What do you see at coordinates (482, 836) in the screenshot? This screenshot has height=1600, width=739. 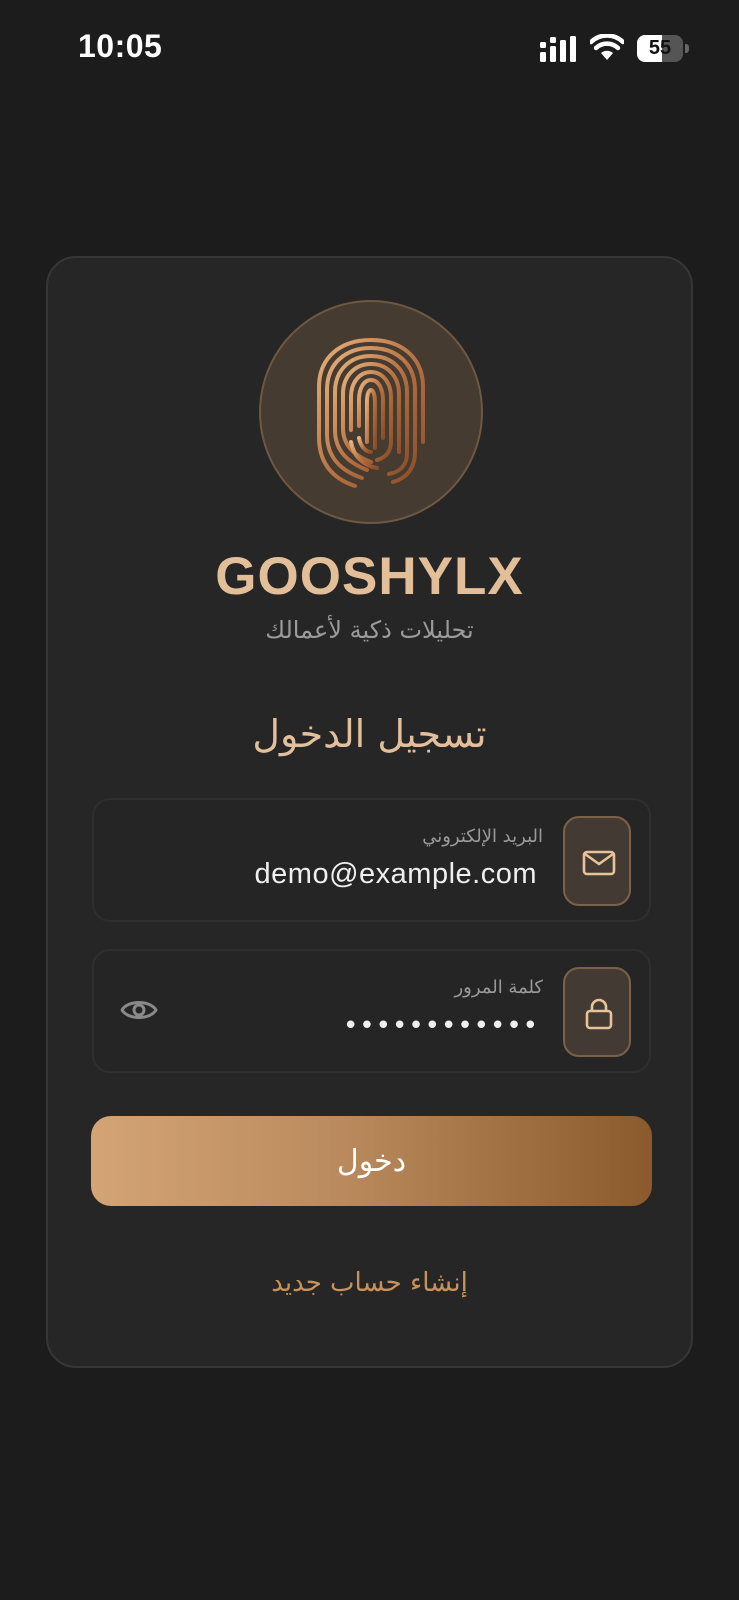 I see `email-label: البريد الإلكتروني` at bounding box center [482, 836].